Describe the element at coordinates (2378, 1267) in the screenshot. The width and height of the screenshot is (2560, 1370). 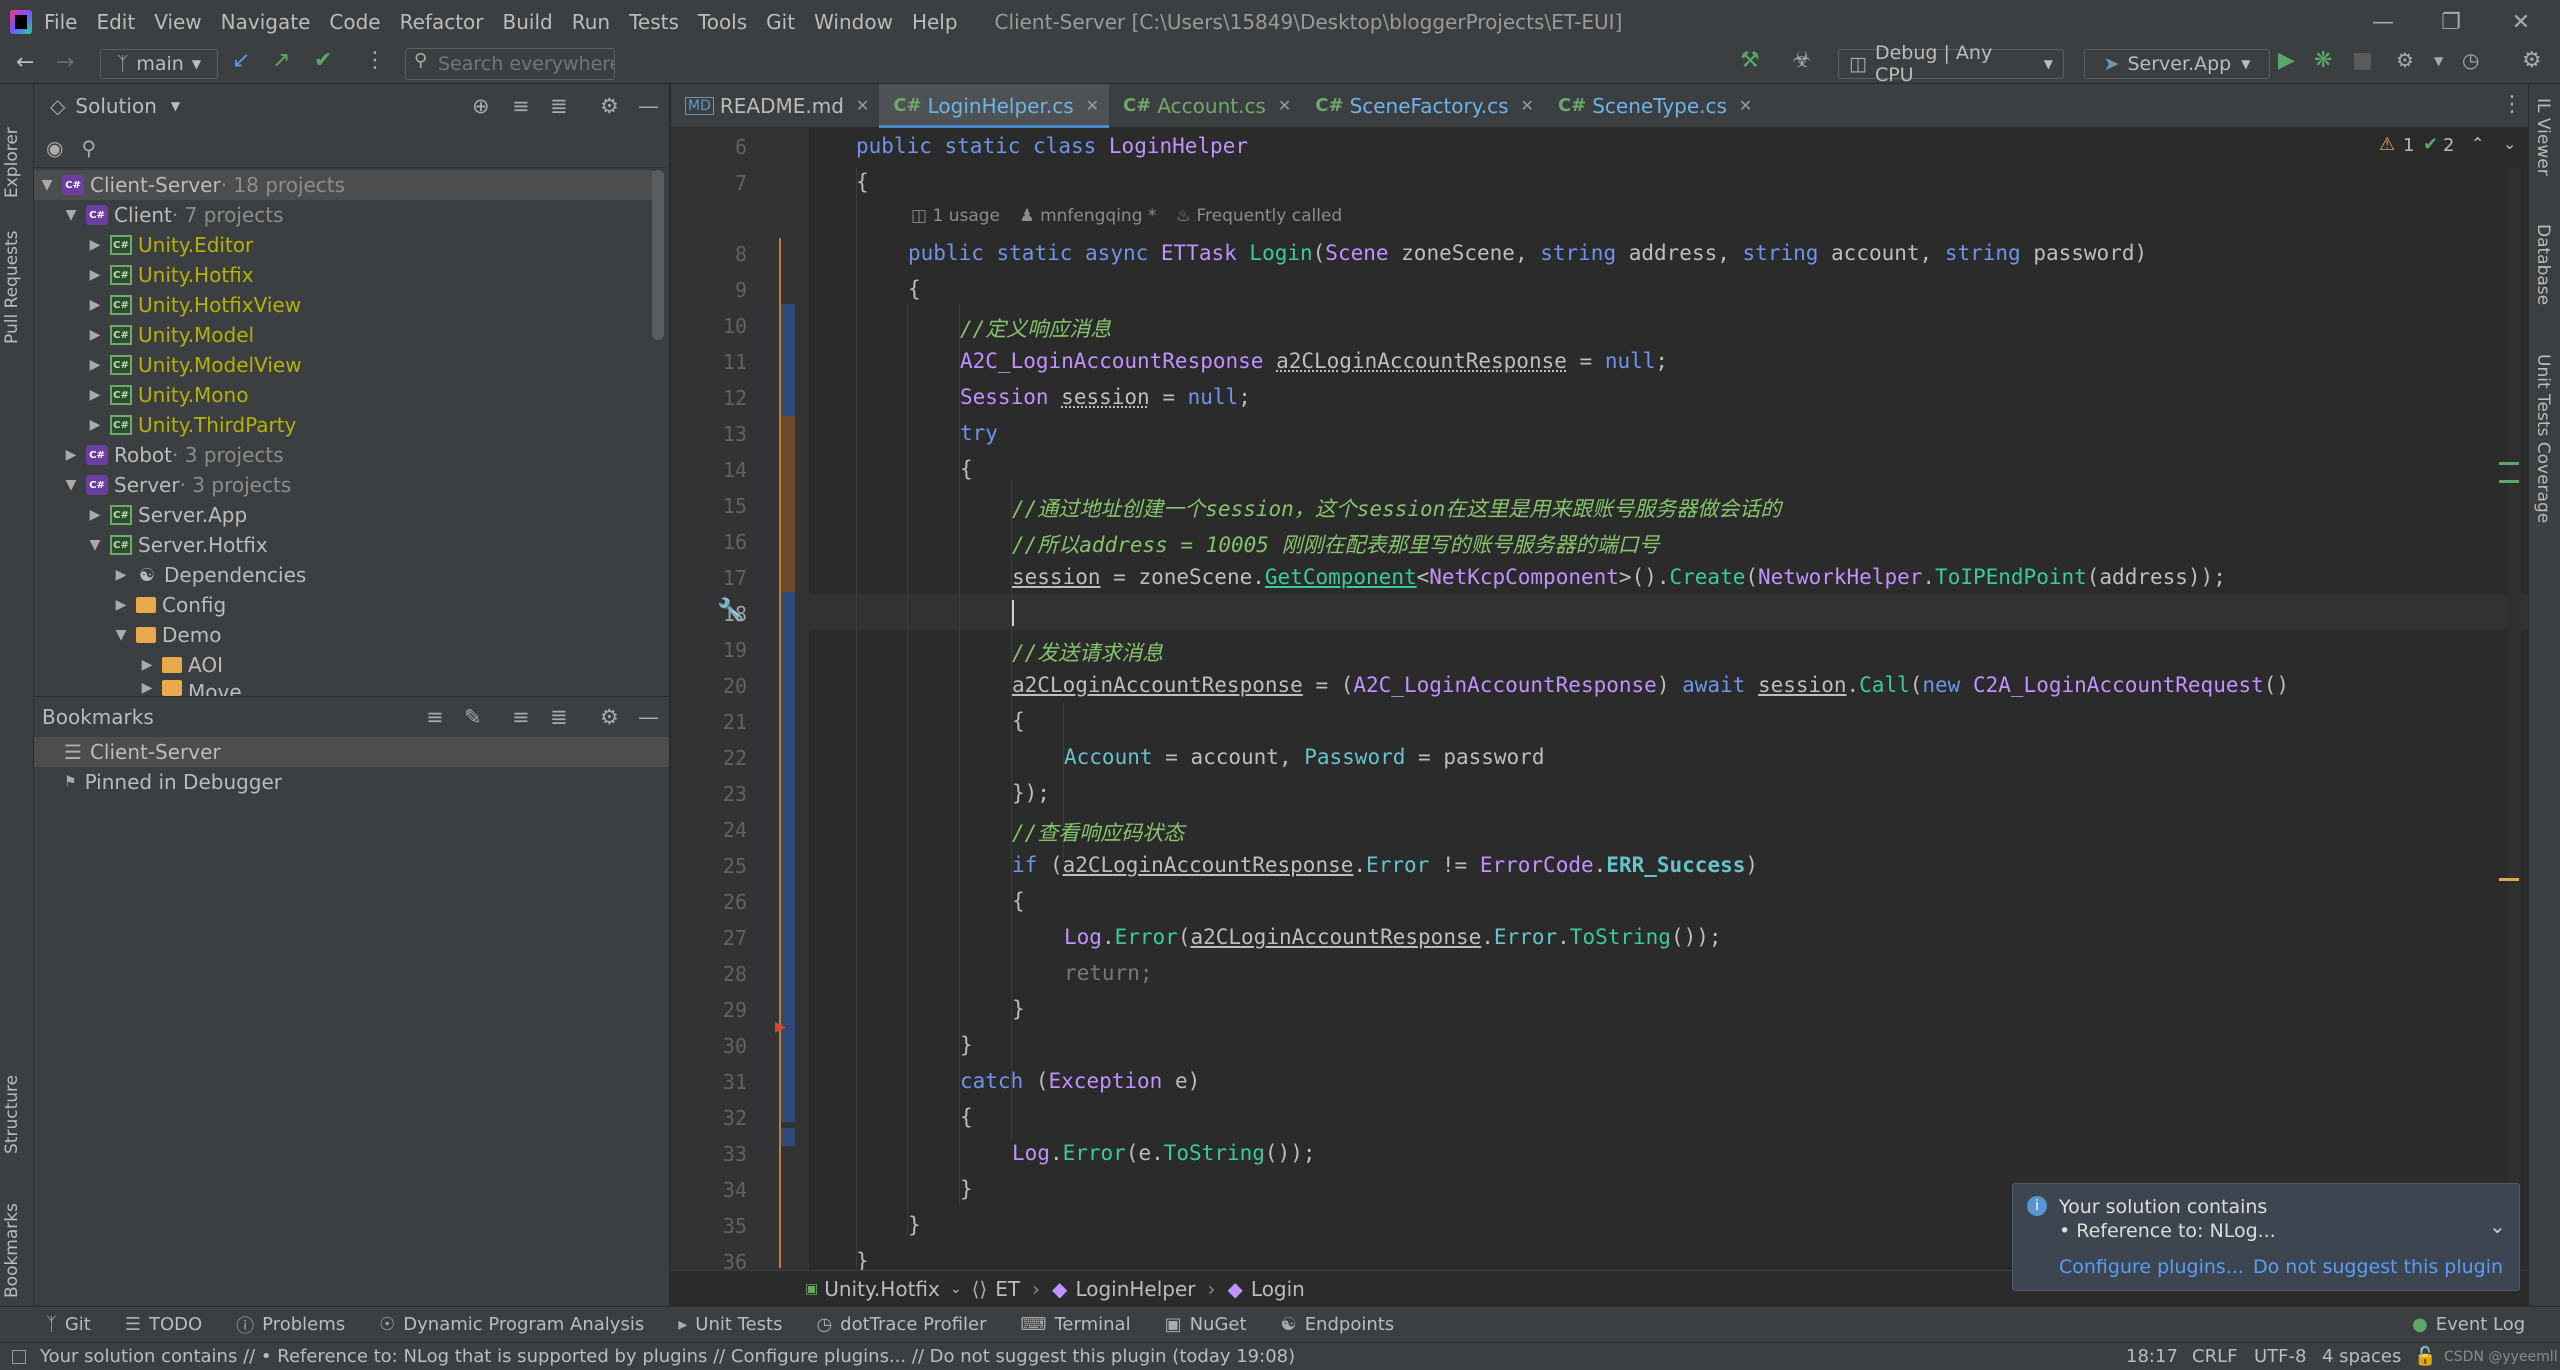
I see `do-not-suggest-link: Do not suggest this plugin` at that location.